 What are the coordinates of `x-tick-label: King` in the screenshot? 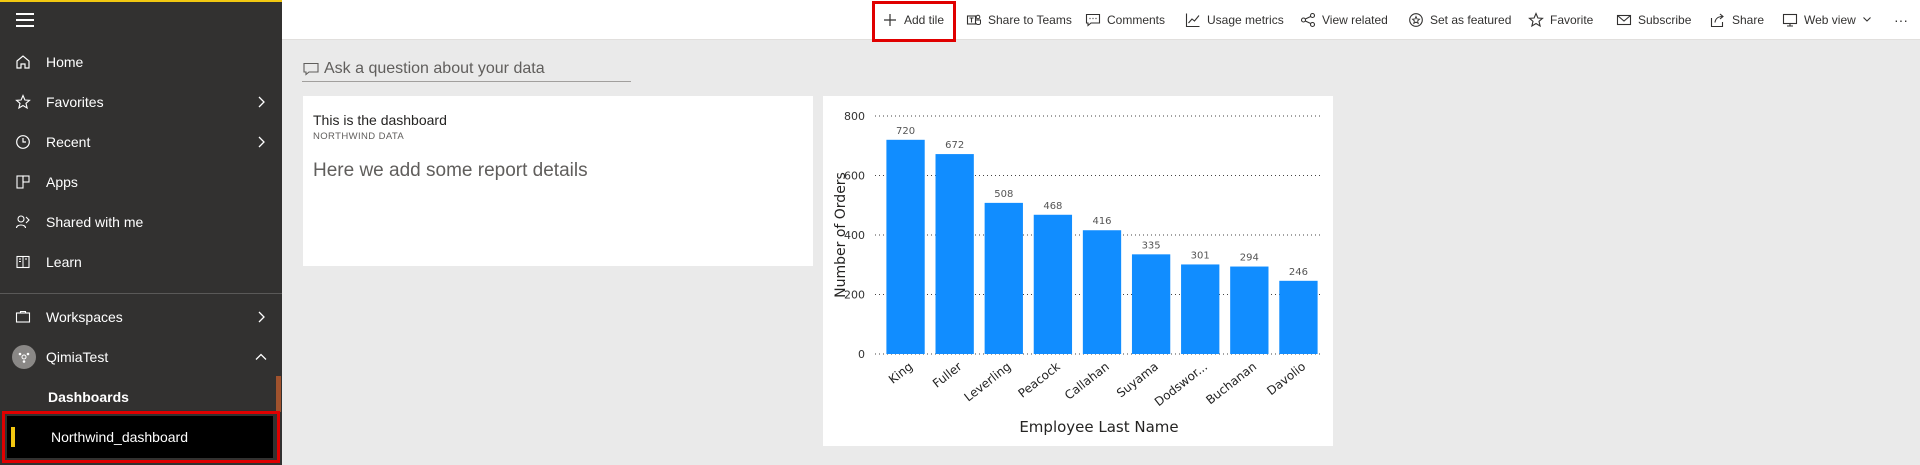 It's located at (900, 372).